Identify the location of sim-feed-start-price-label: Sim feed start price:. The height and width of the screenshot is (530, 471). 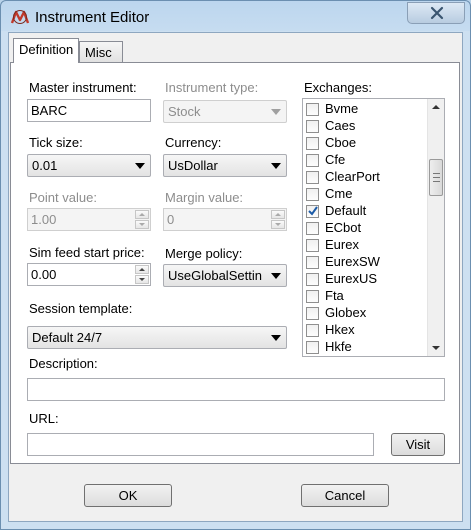
(87, 252).